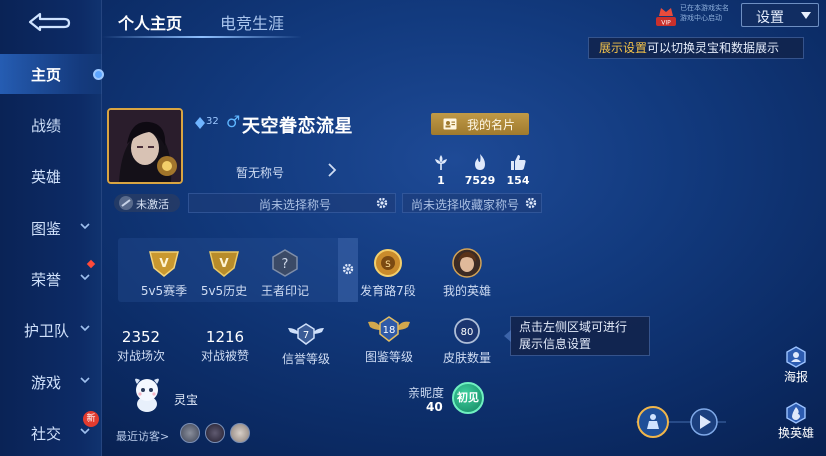 The width and height of the screenshot is (826, 456). Describe the element at coordinates (465, 205) in the screenshot. I see `collector-select-placeholder: 尚未选择收藏家称号` at that location.